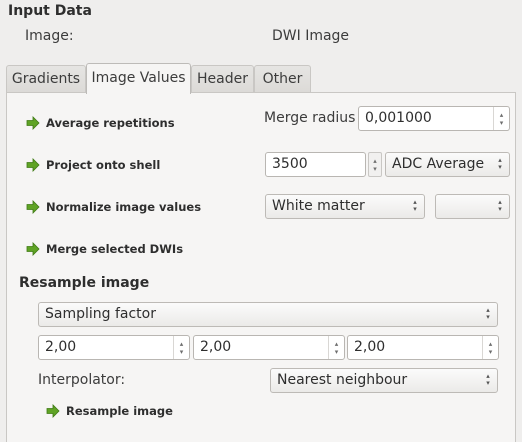 This screenshot has width=522, height=442. What do you see at coordinates (342, 380) in the screenshot?
I see `interpolator-value: Nearest neighbour` at bounding box center [342, 380].